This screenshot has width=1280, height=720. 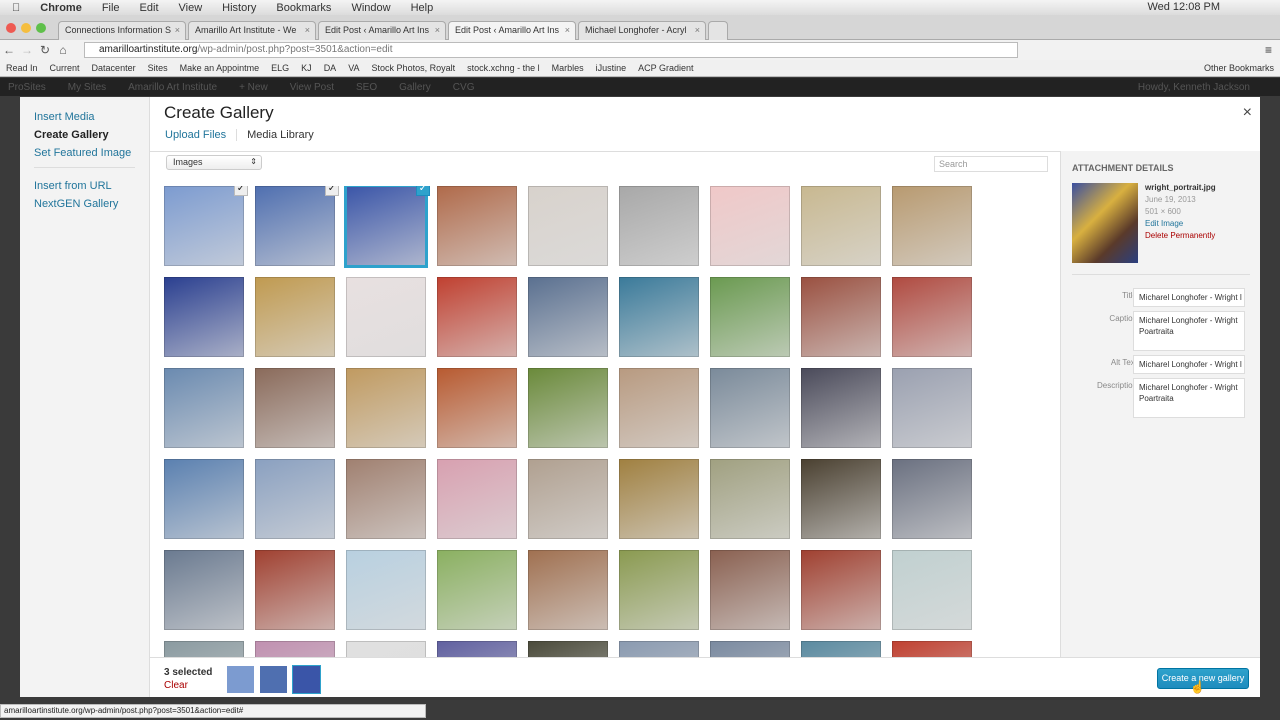 What do you see at coordinates (415, 87) in the screenshot?
I see `adminbar-item: Gallery` at bounding box center [415, 87].